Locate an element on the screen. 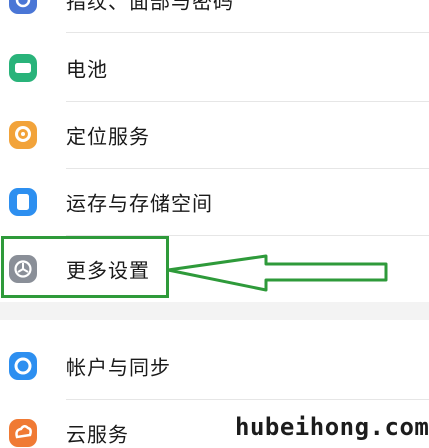  settings-item-label: 运存与存储空间 is located at coordinates (139, 203).